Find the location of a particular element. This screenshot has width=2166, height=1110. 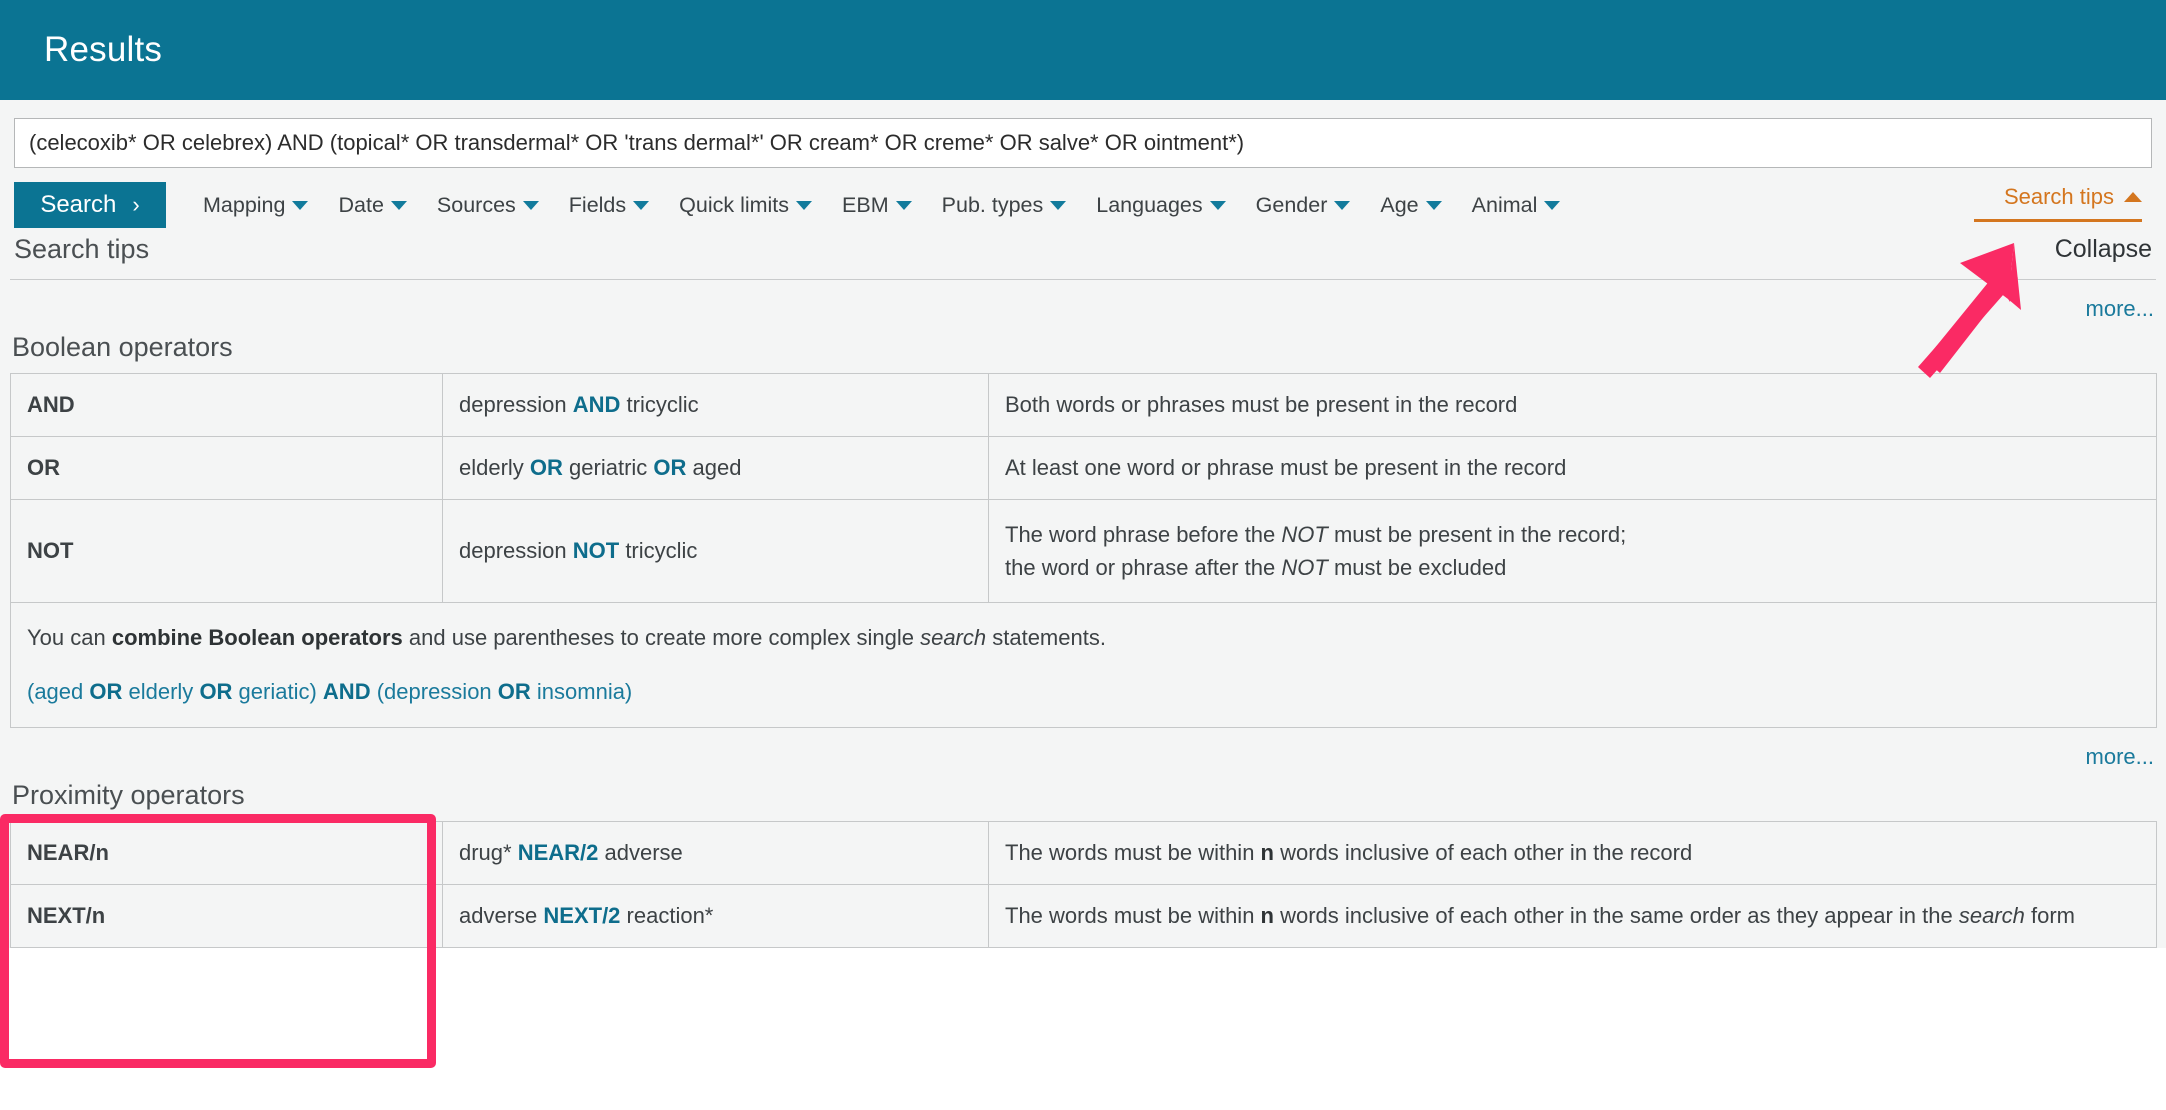

menu-item-gender: Gender is located at coordinates (1303, 205).